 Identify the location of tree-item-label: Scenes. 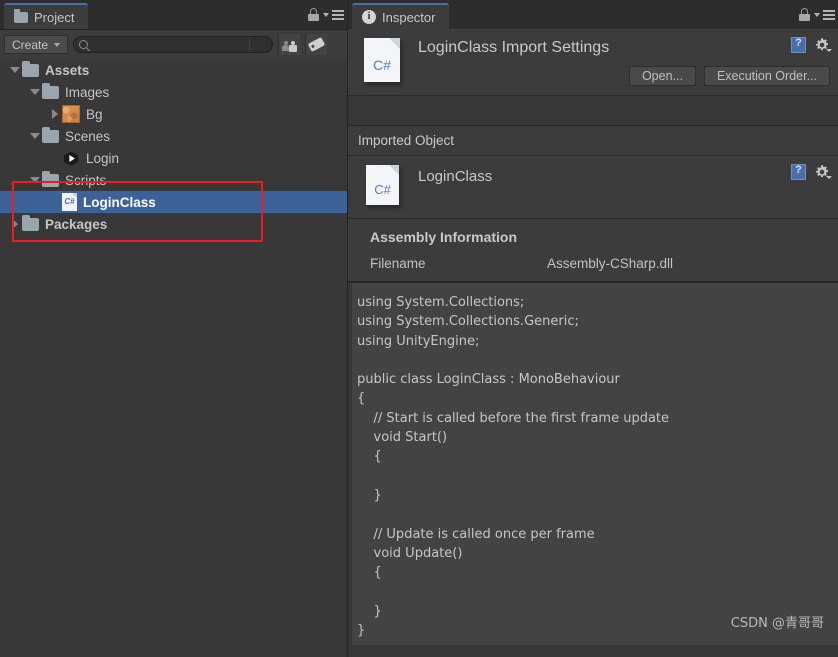
(88, 136).